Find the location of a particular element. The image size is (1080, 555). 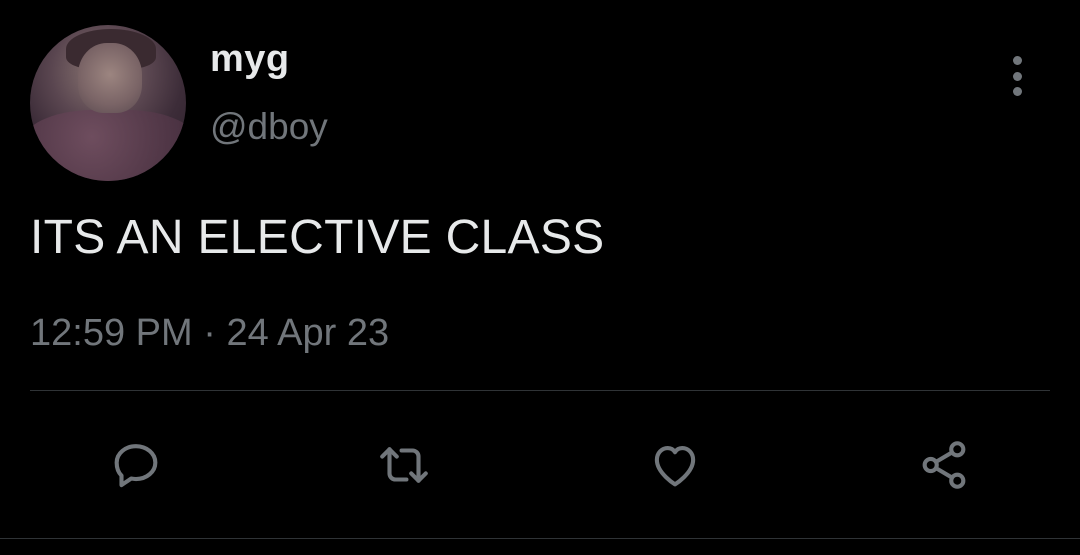

share-button is located at coordinates (944, 465).